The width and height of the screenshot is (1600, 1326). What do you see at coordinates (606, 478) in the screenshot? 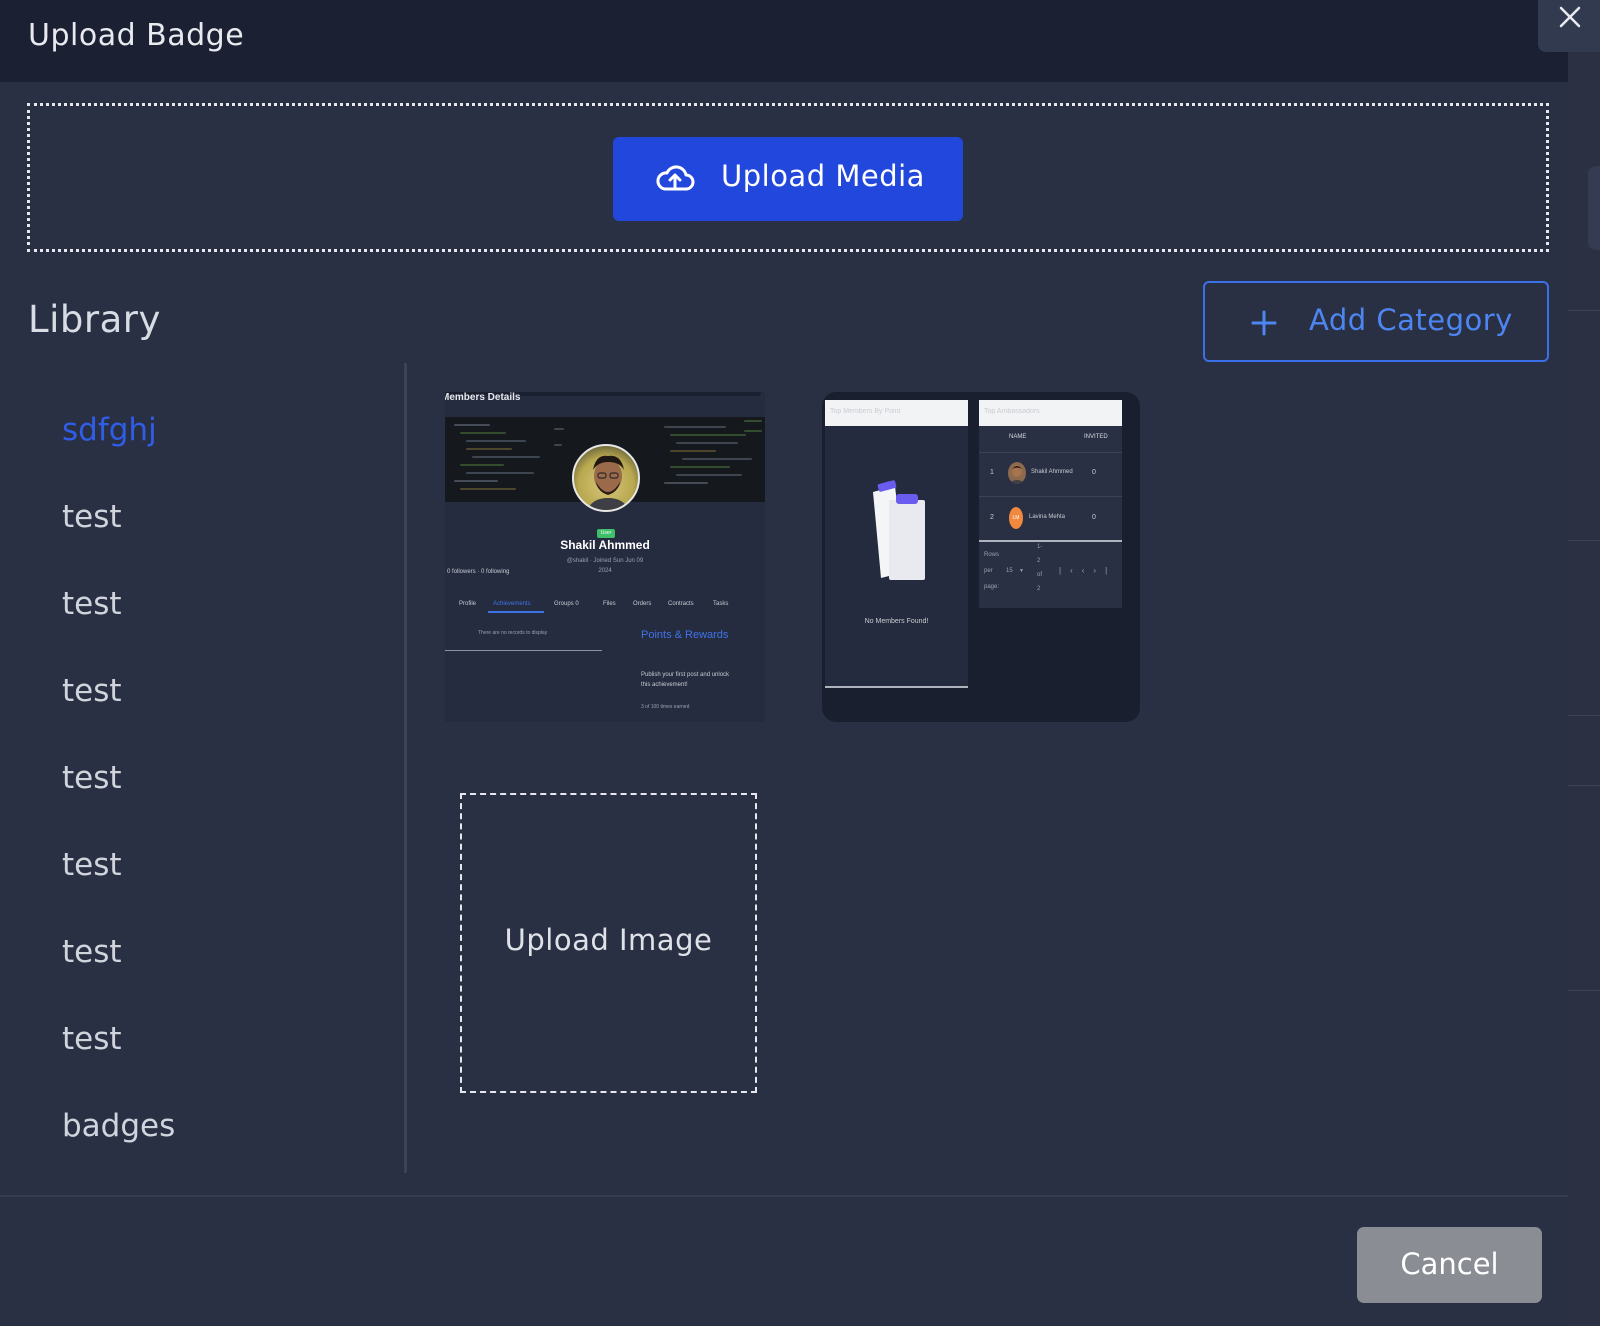
I see `member-avatar` at bounding box center [606, 478].